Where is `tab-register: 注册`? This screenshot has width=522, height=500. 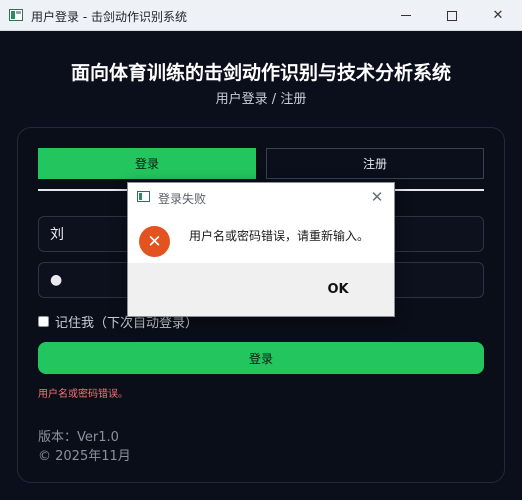
tab-register: 注册 is located at coordinates (375, 163).